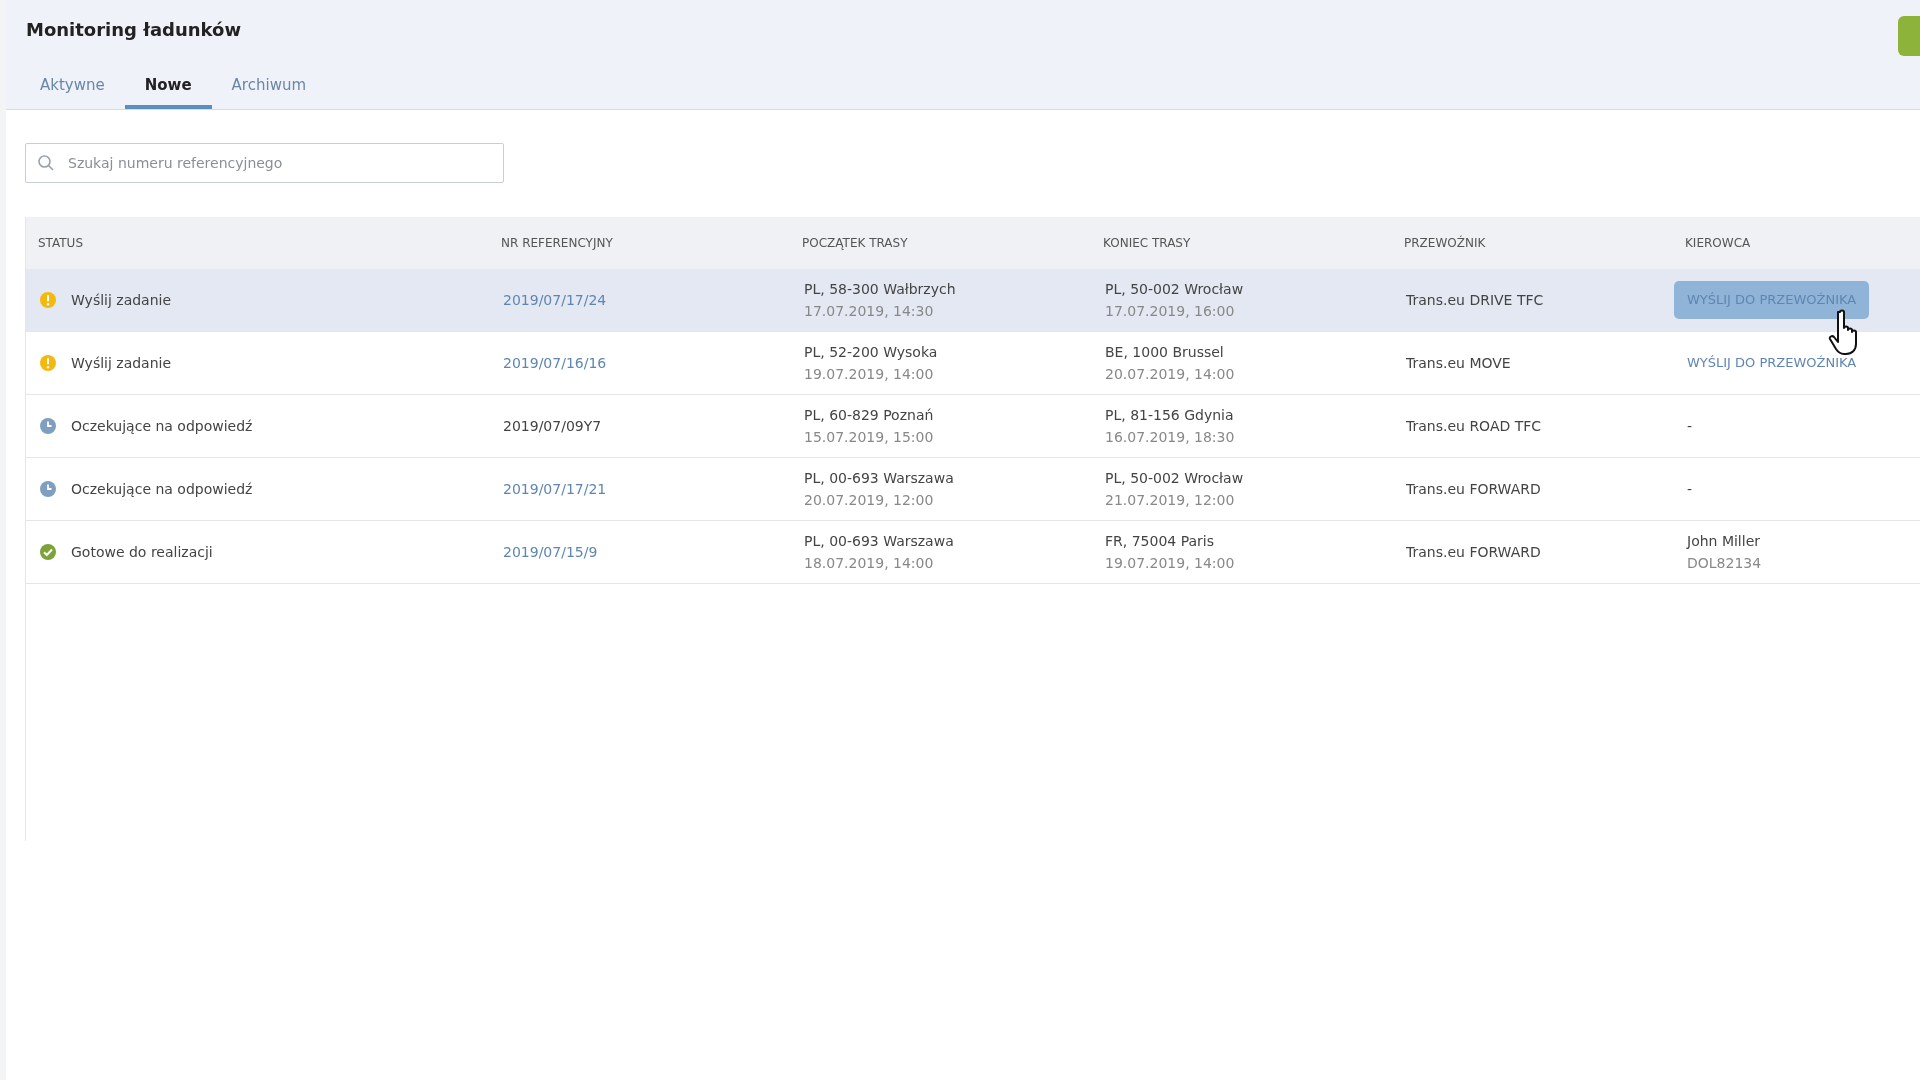 The image size is (1920, 1080). What do you see at coordinates (869, 500) in the screenshot?
I see `route-time: 20.07.2019, 12:00` at bounding box center [869, 500].